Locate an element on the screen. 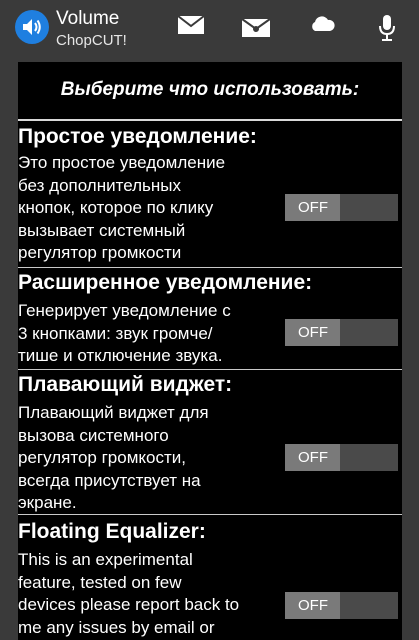 The width and height of the screenshot is (419, 640). microphone-icon is located at coordinates (387, 28).